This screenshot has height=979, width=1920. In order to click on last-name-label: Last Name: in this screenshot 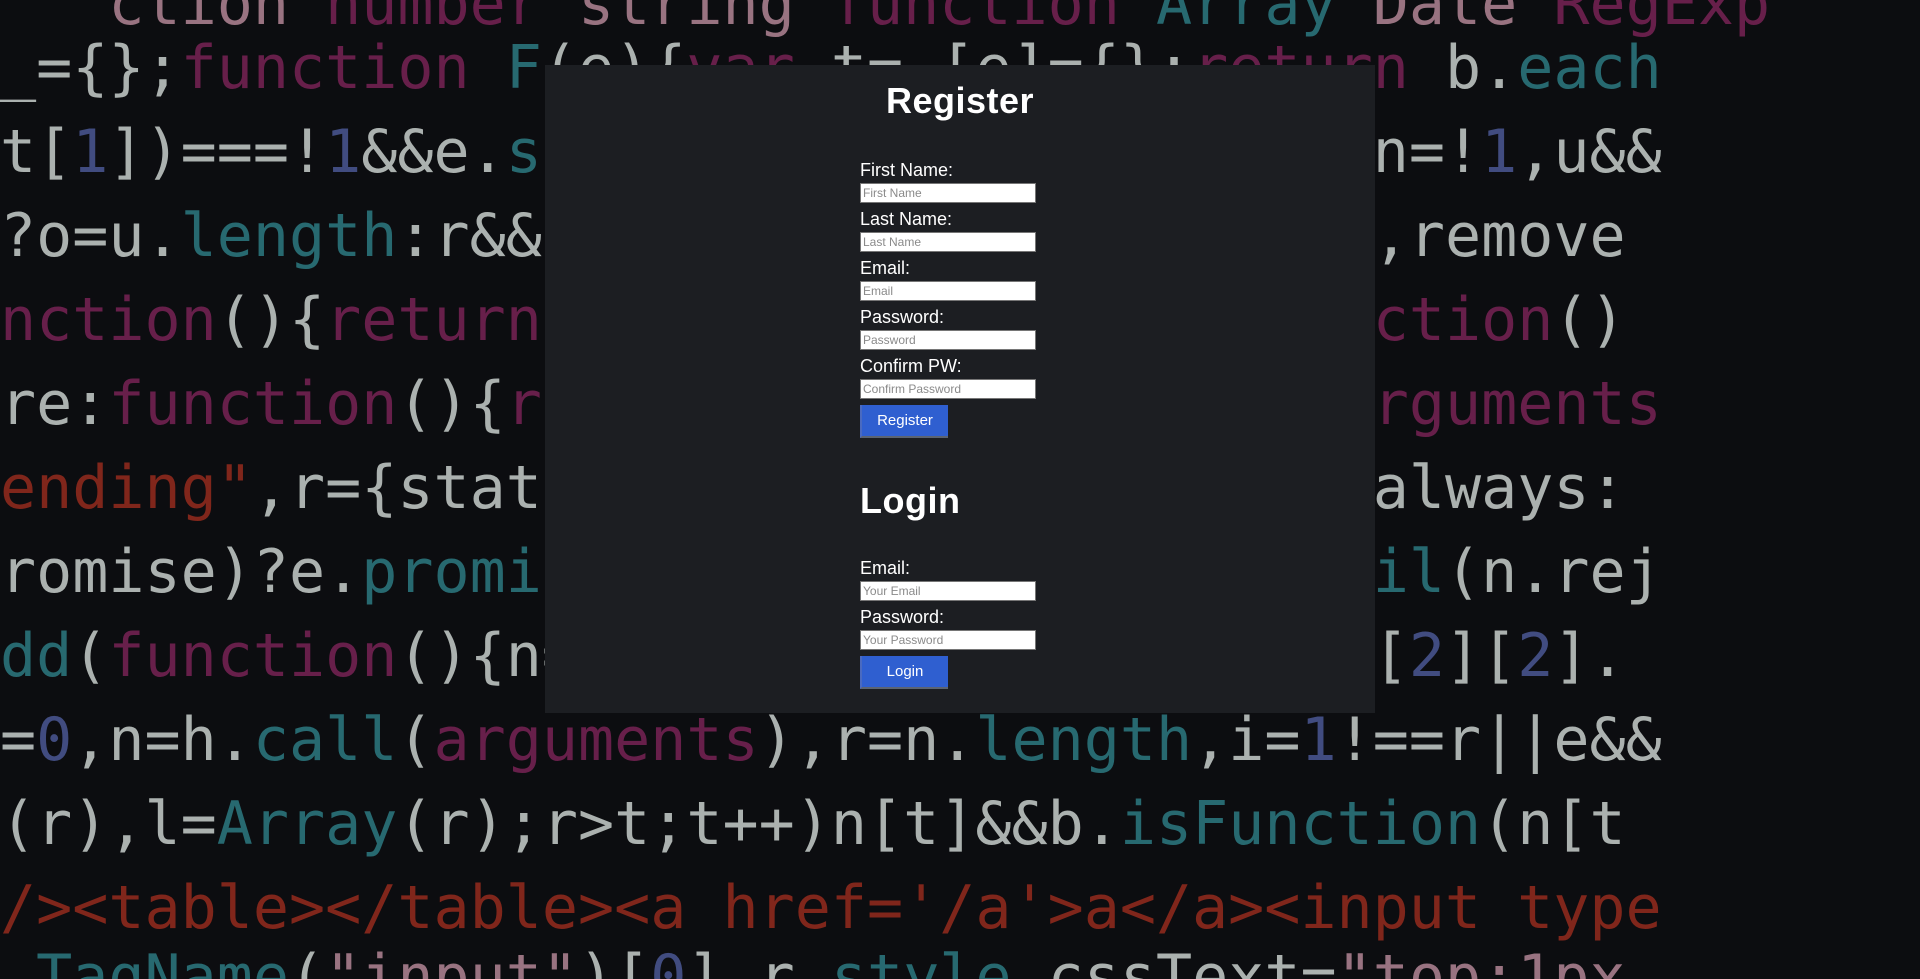, I will do `click(906, 219)`.